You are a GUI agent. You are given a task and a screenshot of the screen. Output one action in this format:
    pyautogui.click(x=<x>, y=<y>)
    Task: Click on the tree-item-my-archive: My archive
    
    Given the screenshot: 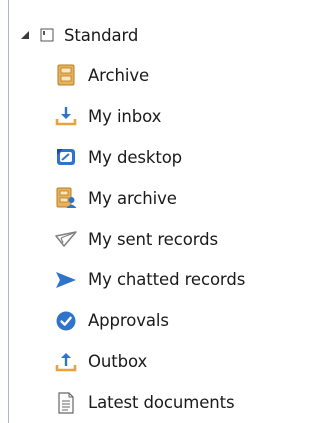 What is the action you would take?
    pyautogui.click(x=164, y=198)
    